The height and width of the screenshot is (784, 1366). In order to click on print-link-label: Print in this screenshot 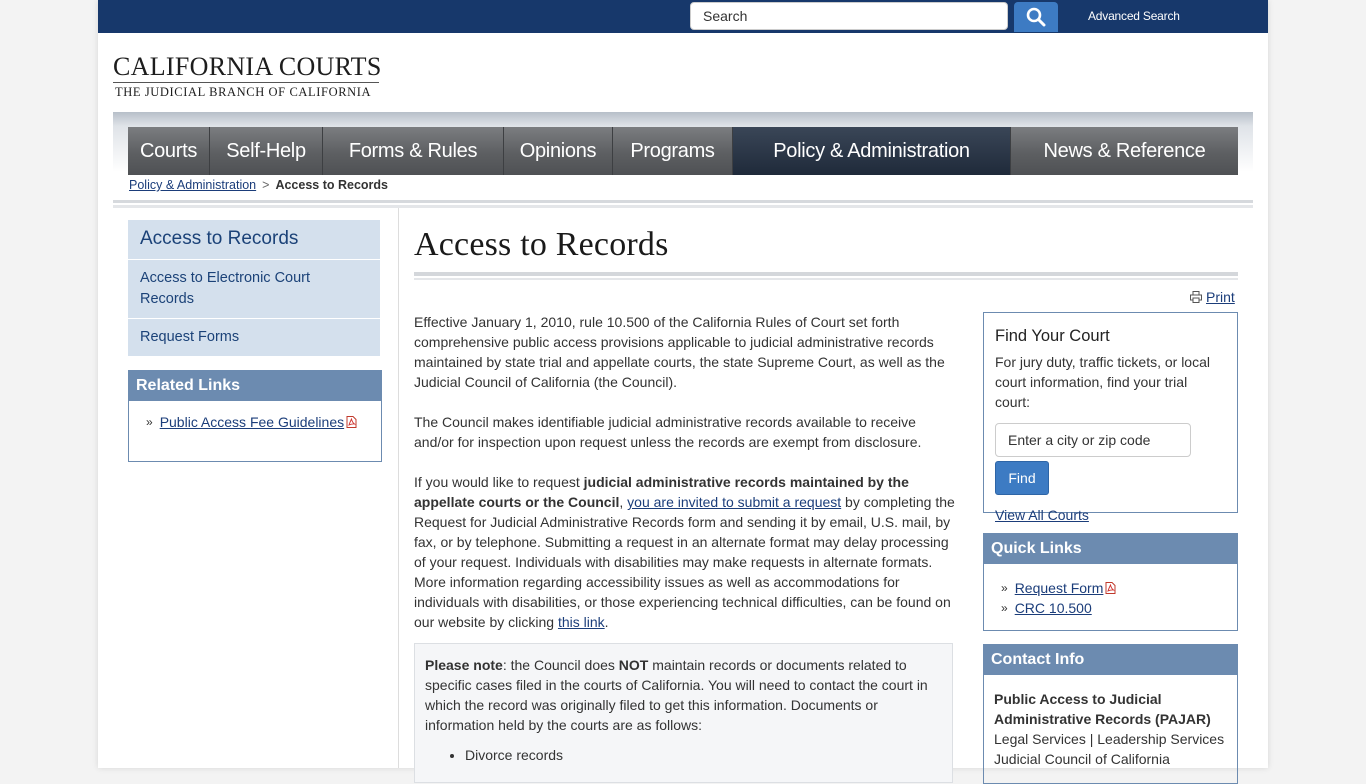, I will do `click(1220, 297)`.